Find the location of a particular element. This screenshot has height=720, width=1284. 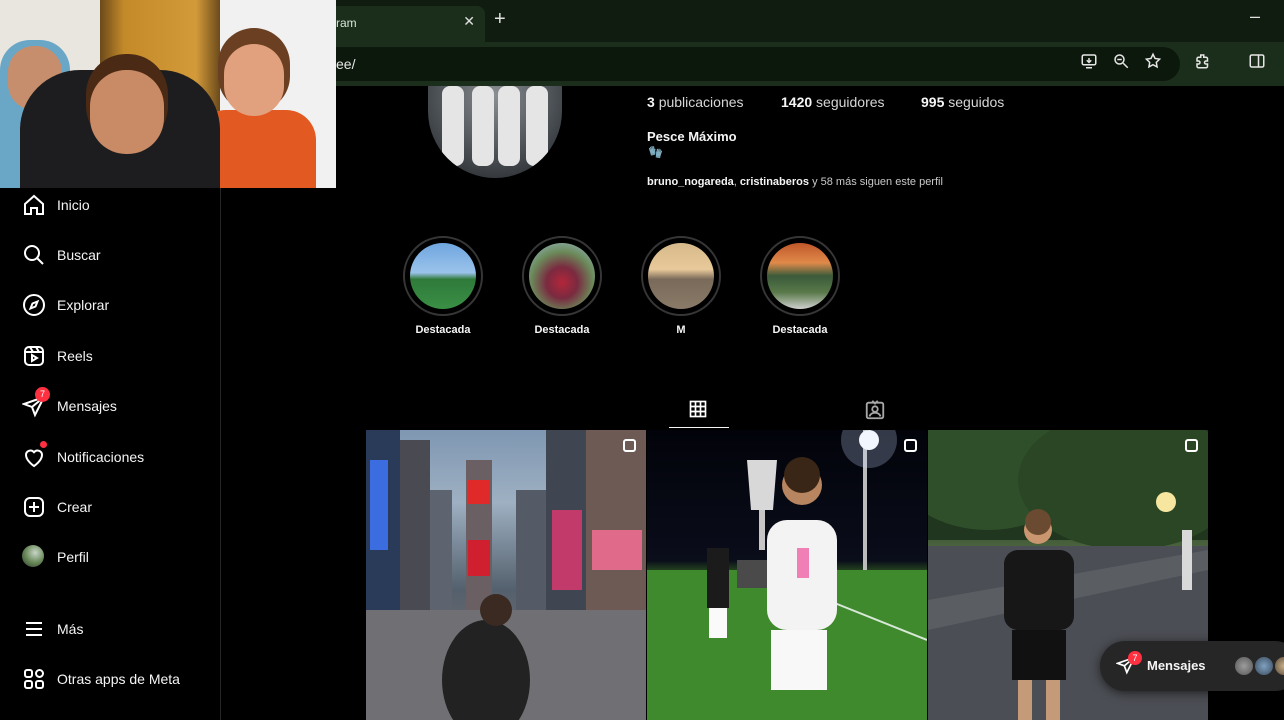

sidebar-item-label: Explorar is located at coordinates (83, 305).